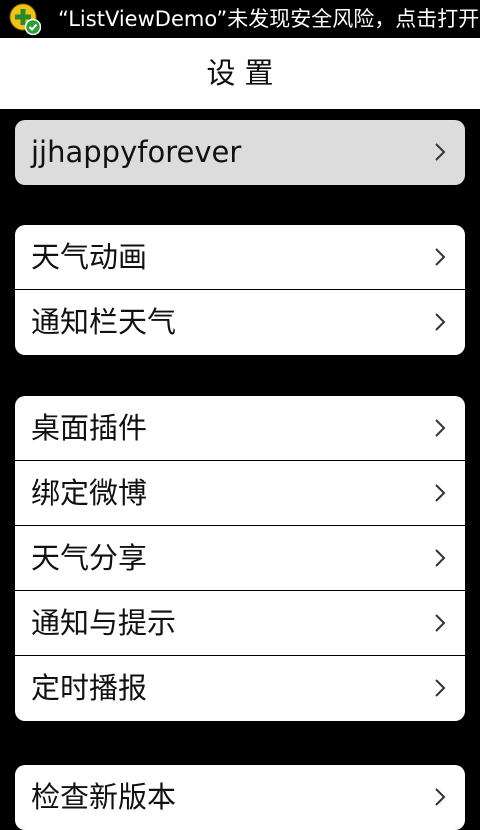  I want to click on settings-item-label: 定时播报, so click(89, 688).